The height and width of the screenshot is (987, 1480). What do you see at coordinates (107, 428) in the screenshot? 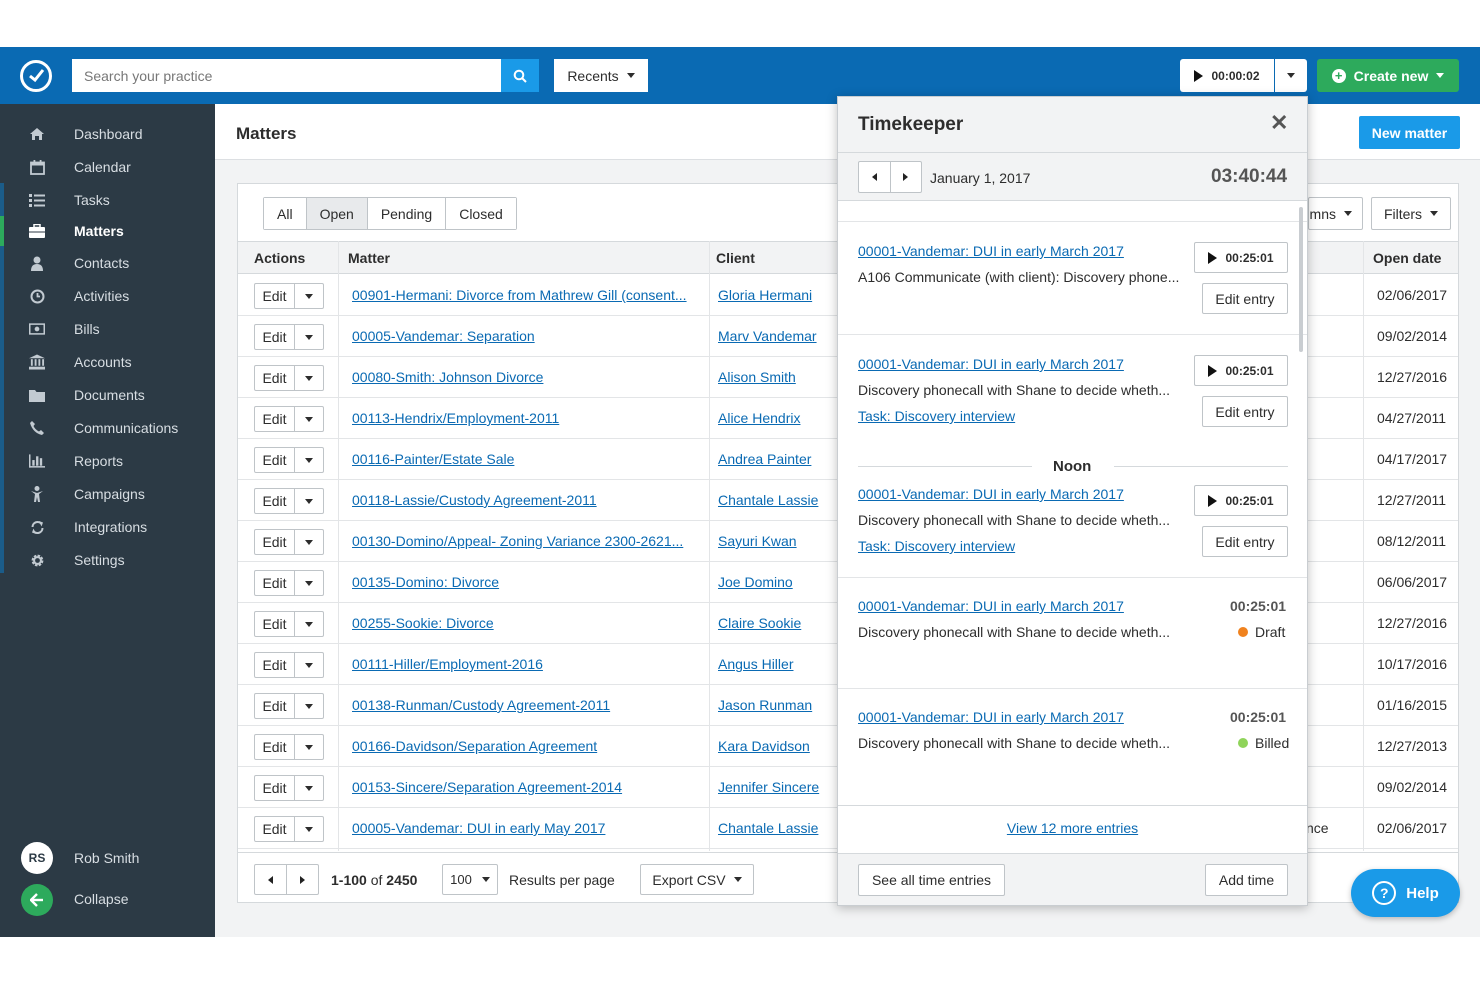
I see `sidebar-item-communications: Communications` at bounding box center [107, 428].